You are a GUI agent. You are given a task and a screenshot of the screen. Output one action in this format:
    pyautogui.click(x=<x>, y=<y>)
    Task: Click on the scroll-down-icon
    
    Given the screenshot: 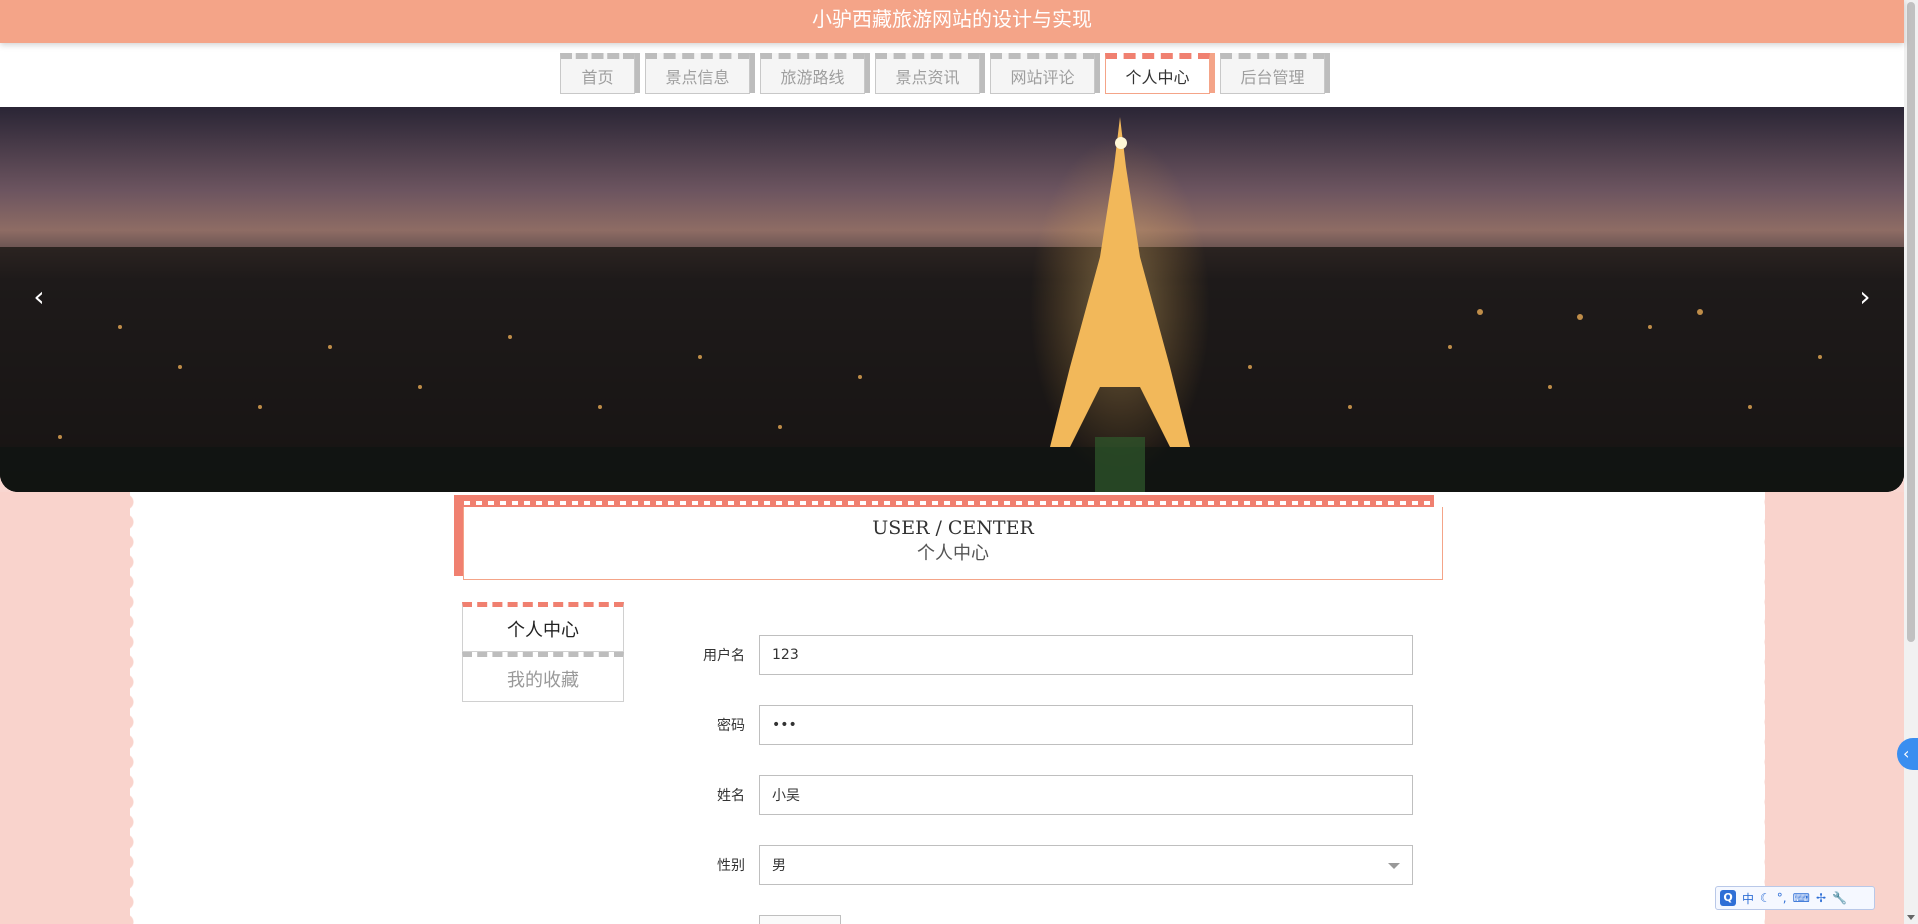 What is the action you would take?
    pyautogui.click(x=1911, y=917)
    